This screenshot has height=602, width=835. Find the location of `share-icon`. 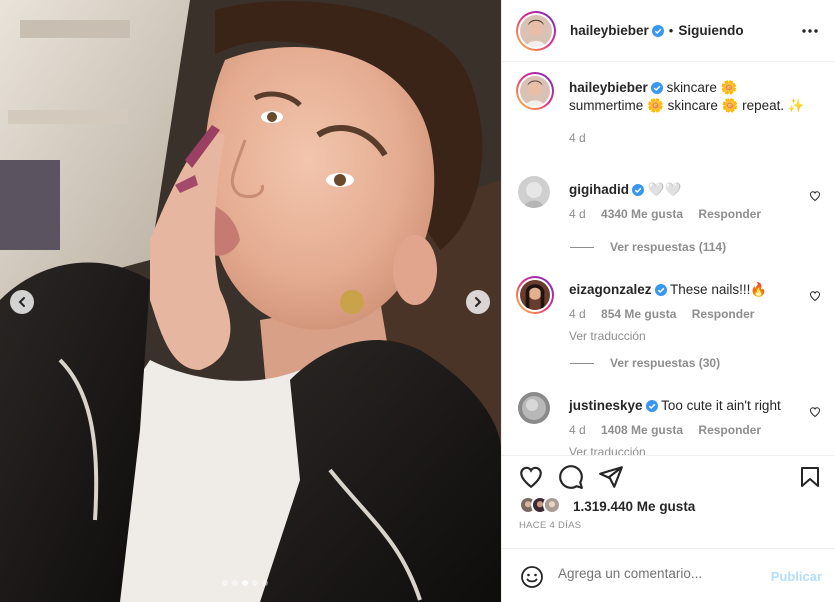

share-icon is located at coordinates (611, 477).